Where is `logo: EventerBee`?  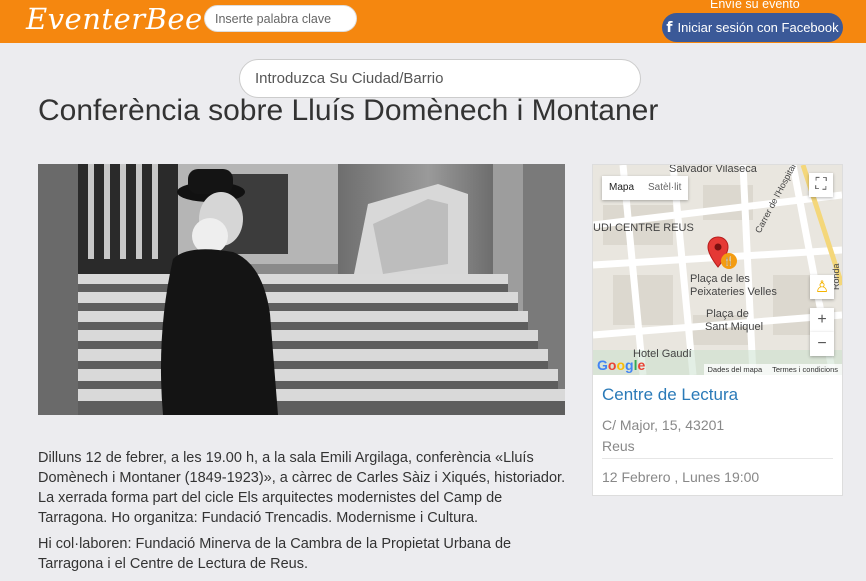 logo: EventerBee is located at coordinates (114, 19).